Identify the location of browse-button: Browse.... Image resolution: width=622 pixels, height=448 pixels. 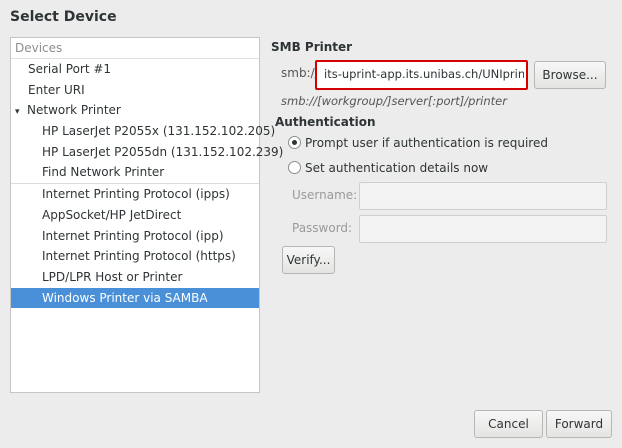
(570, 75).